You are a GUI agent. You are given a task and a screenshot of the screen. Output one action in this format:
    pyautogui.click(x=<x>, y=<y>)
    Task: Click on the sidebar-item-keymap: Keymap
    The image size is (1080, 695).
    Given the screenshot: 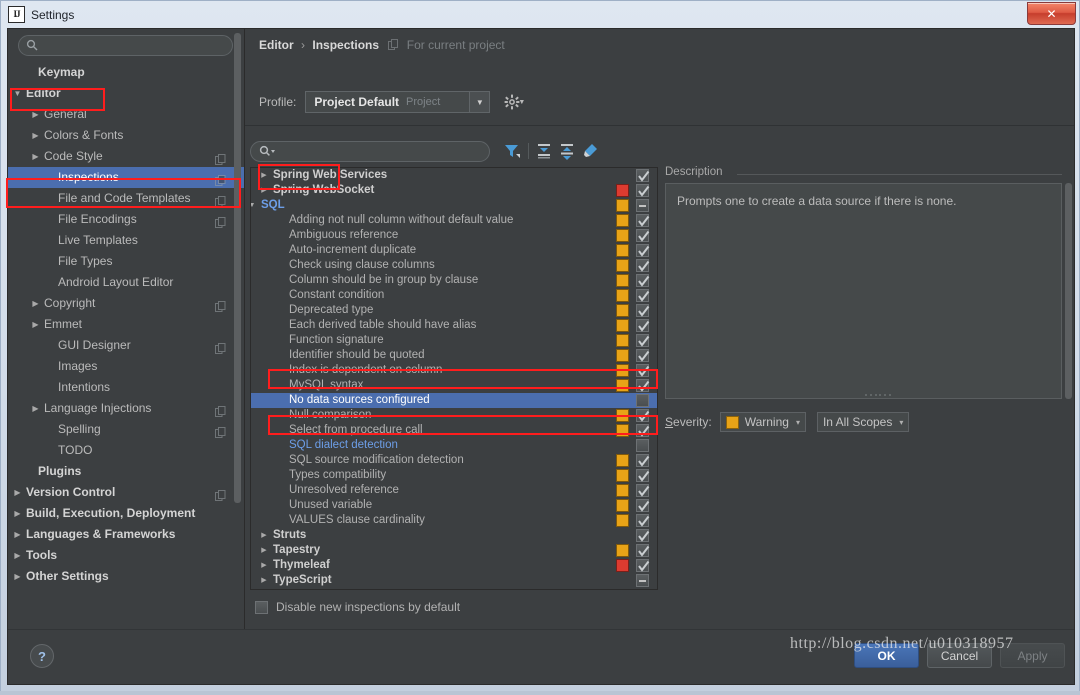 What is the action you would take?
    pyautogui.click(x=126, y=72)
    